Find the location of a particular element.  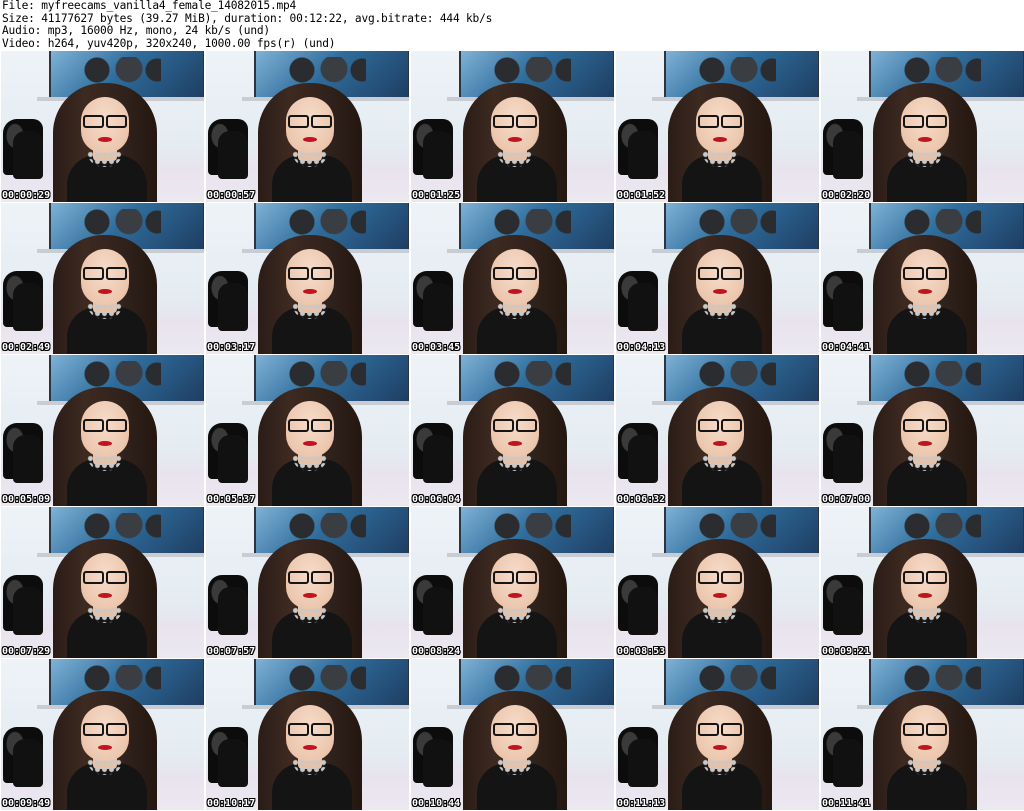

video-thumbnail: 00:11:41 is located at coordinates (922, 734).